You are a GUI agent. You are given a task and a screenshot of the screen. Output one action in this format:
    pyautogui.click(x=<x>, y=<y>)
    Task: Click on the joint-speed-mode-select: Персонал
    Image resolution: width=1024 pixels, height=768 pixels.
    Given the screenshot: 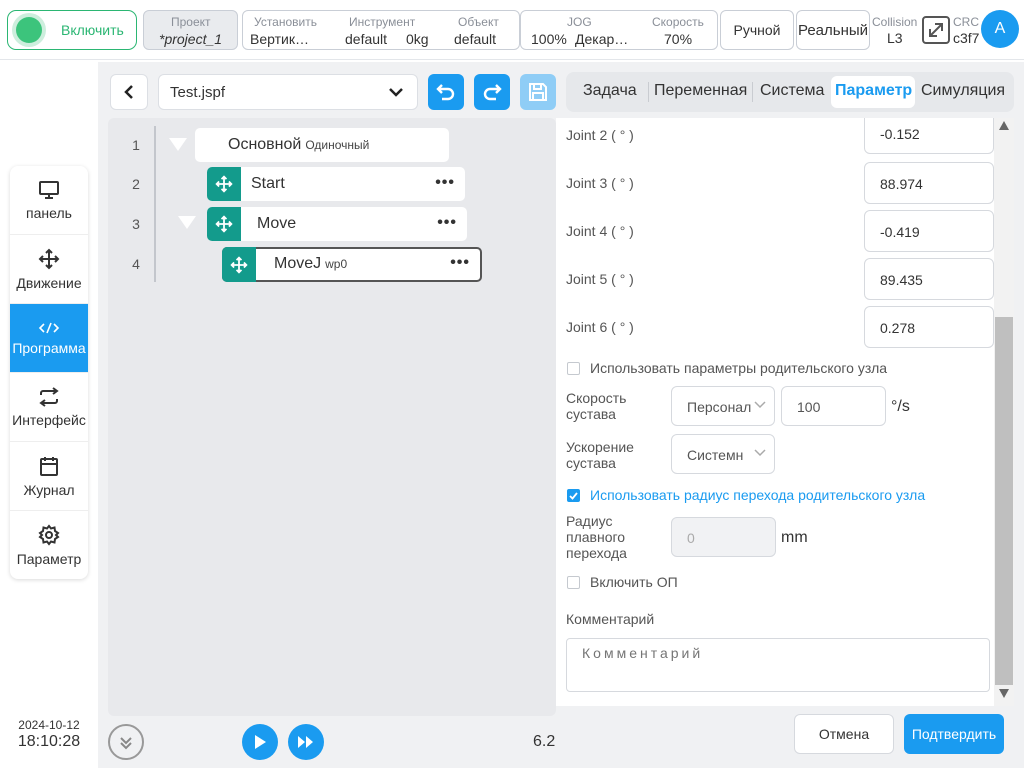 What is the action you would take?
    pyautogui.click(x=723, y=406)
    